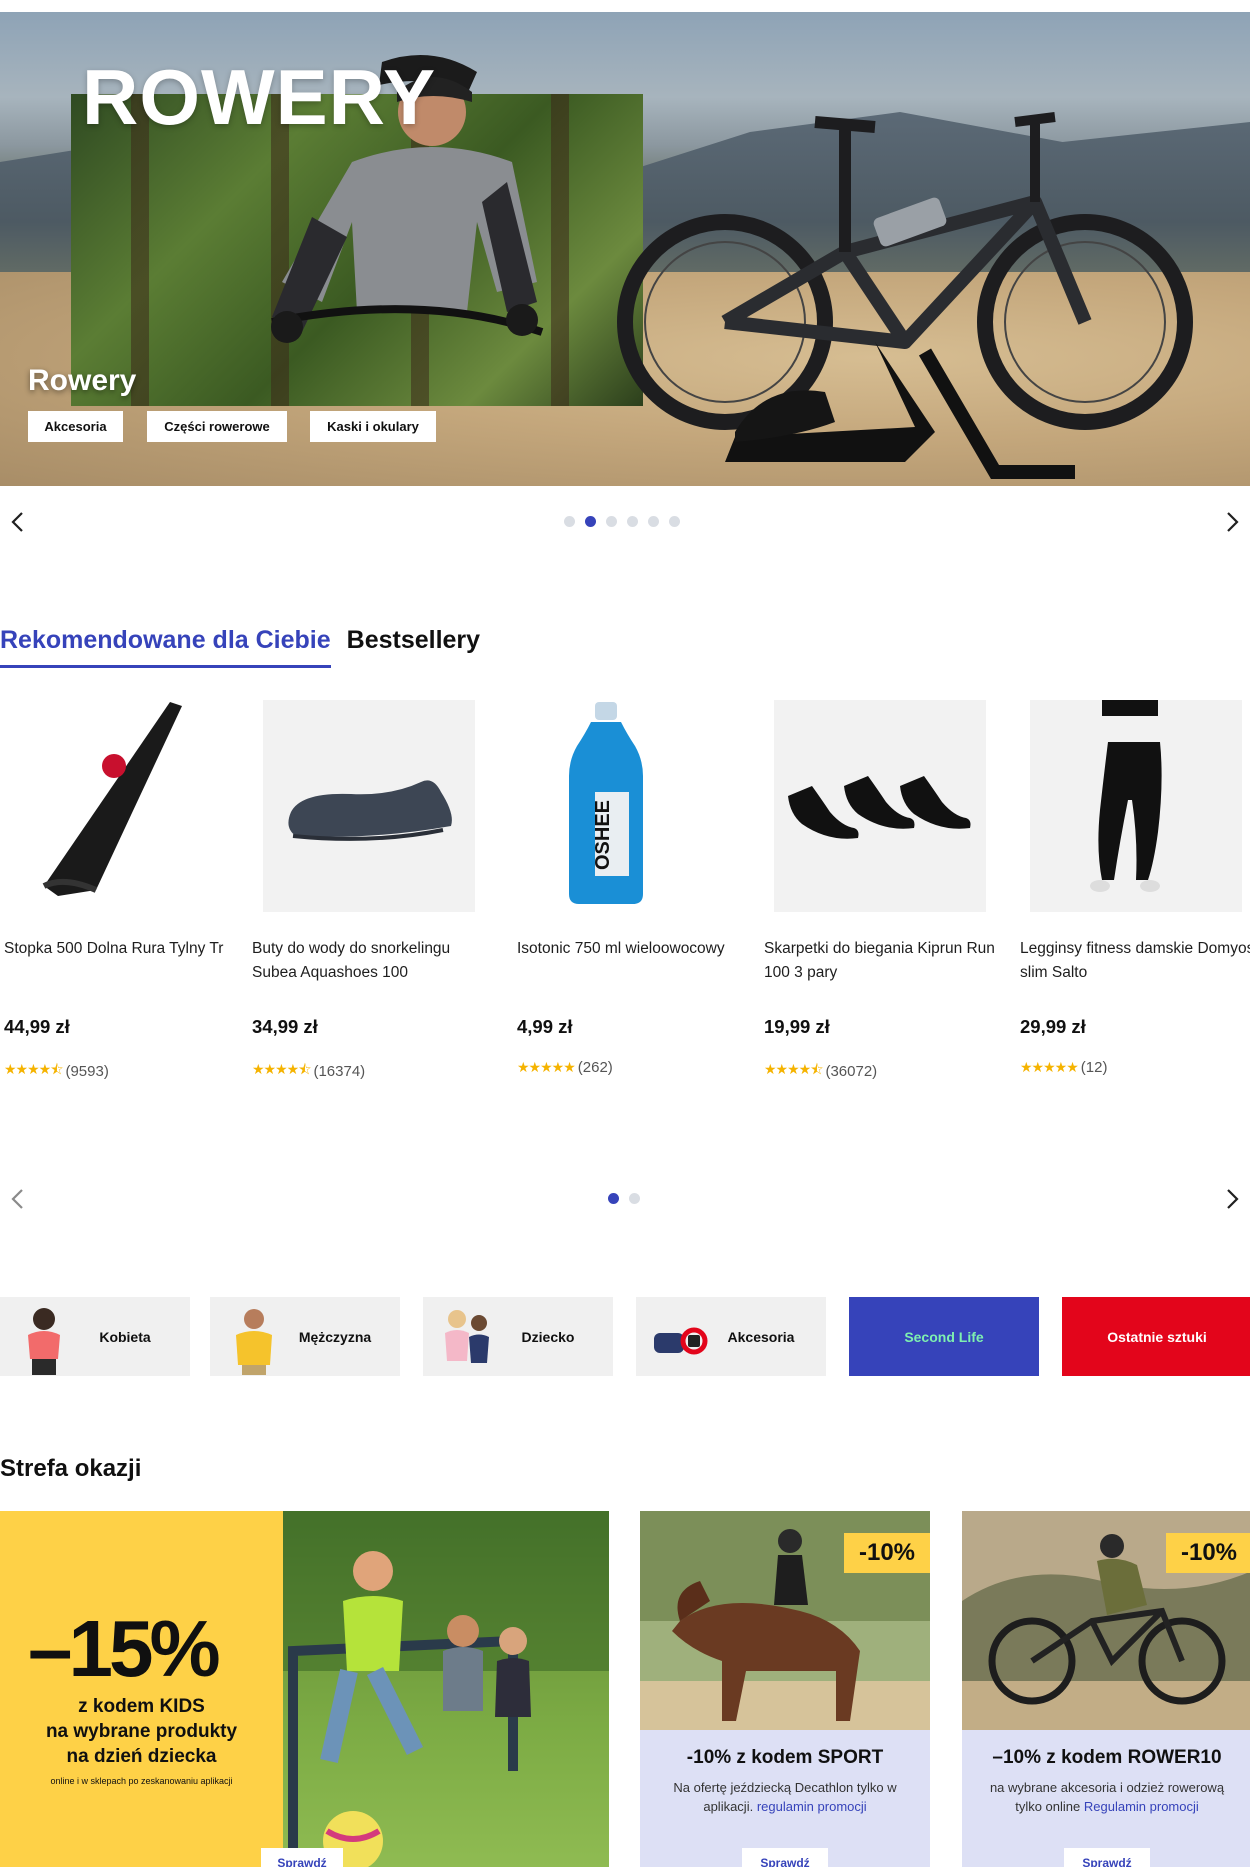  Describe the element at coordinates (1094, 1067) in the screenshot. I see `product-reviews: (12)` at that location.